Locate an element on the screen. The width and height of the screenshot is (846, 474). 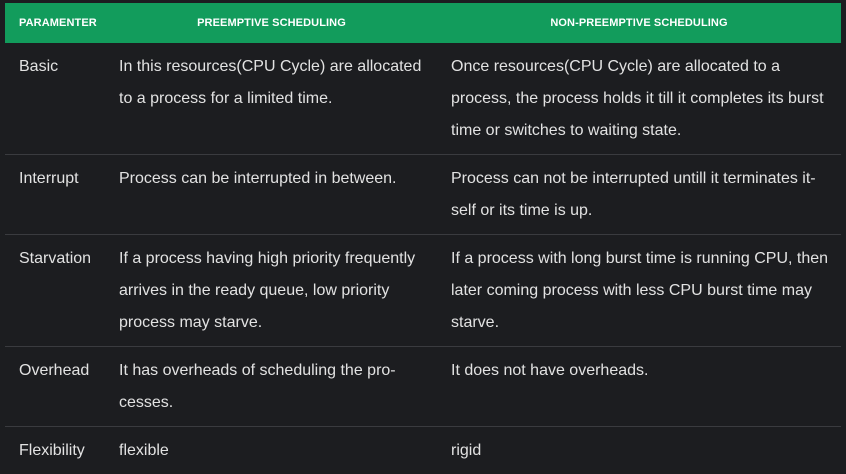
cell-parameter: Interrupt is located at coordinates (55, 195).